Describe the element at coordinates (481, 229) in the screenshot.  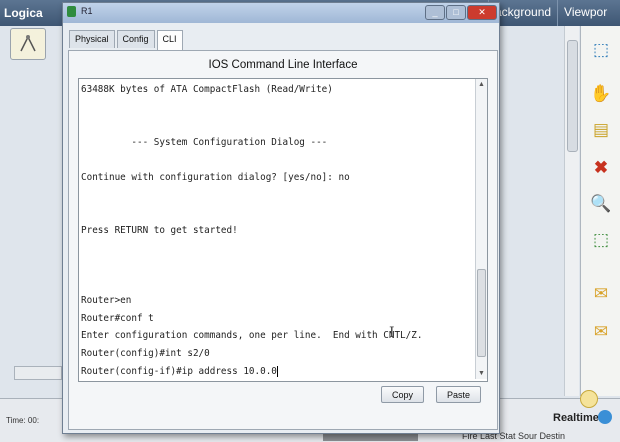
I see `terminal-scrollbar: ▲ ▼` at that location.